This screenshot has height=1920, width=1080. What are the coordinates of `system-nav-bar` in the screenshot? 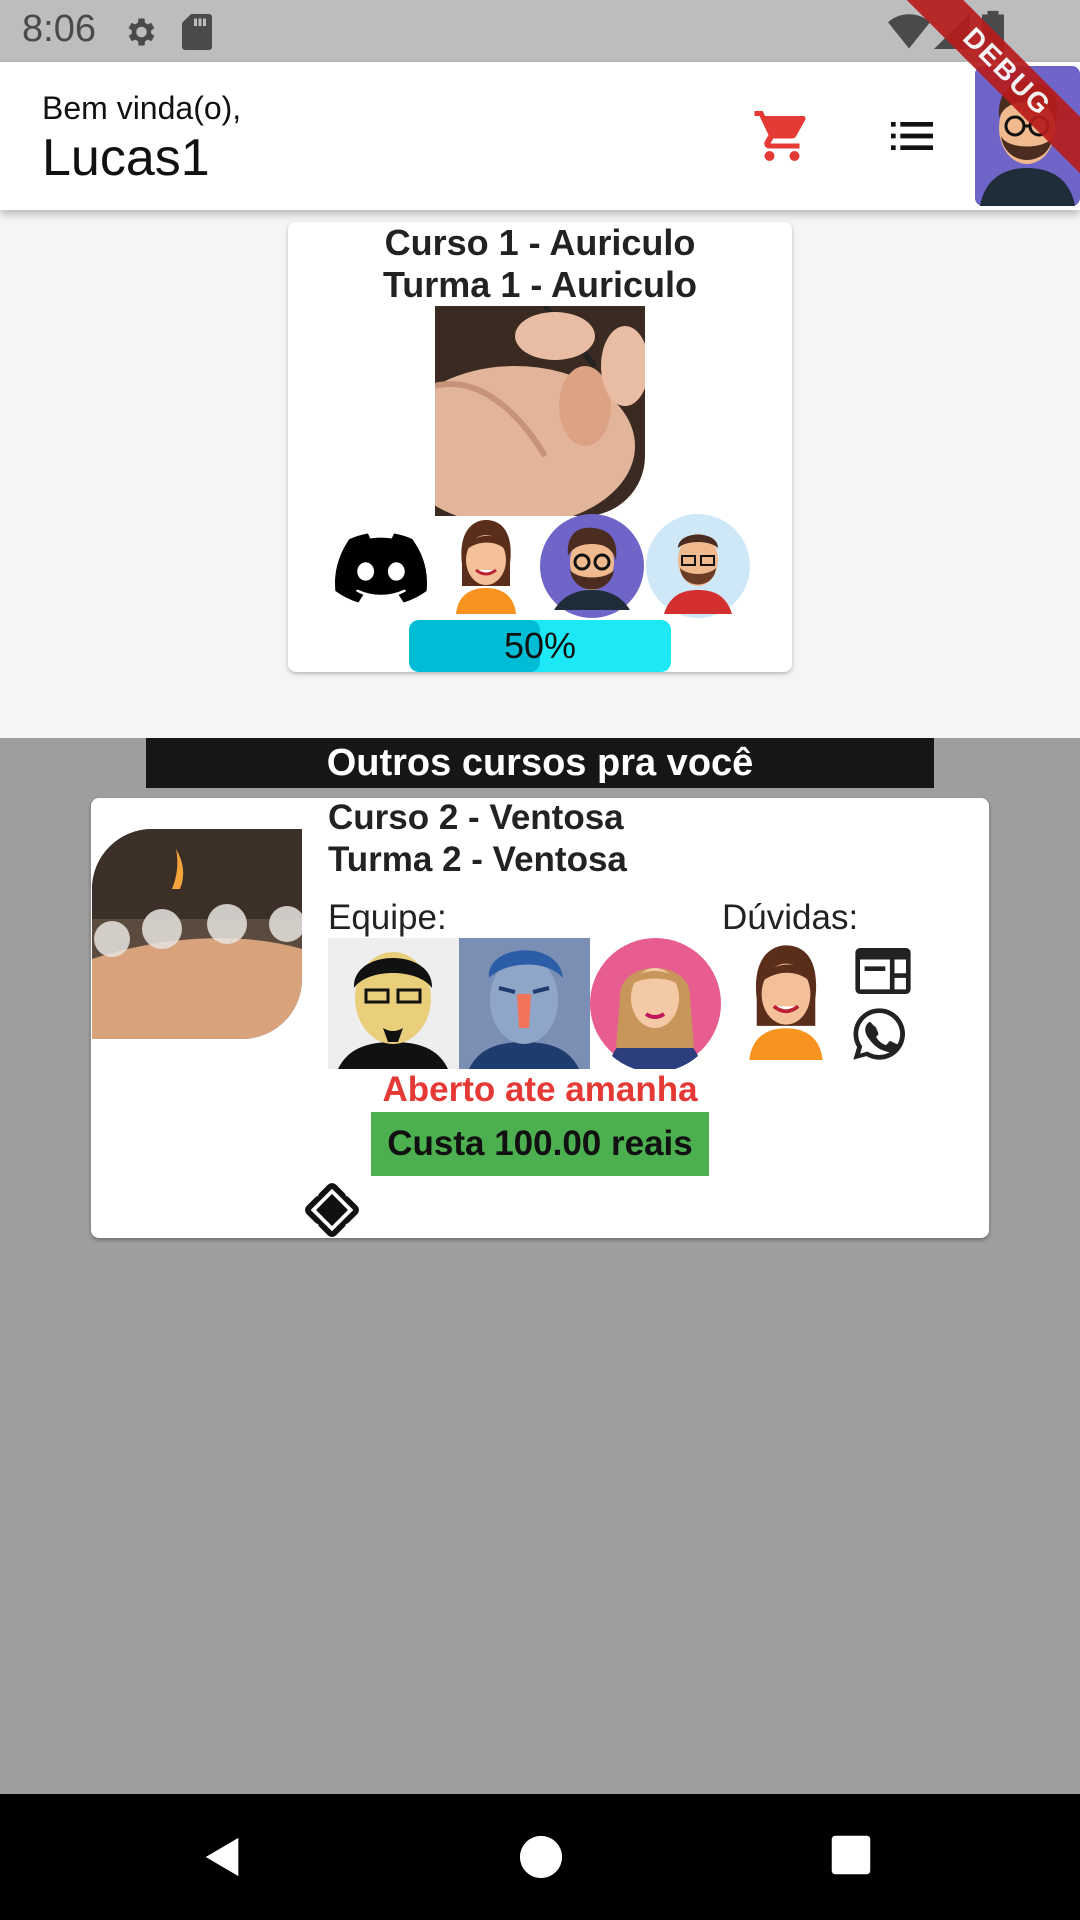 It's located at (540, 1857).